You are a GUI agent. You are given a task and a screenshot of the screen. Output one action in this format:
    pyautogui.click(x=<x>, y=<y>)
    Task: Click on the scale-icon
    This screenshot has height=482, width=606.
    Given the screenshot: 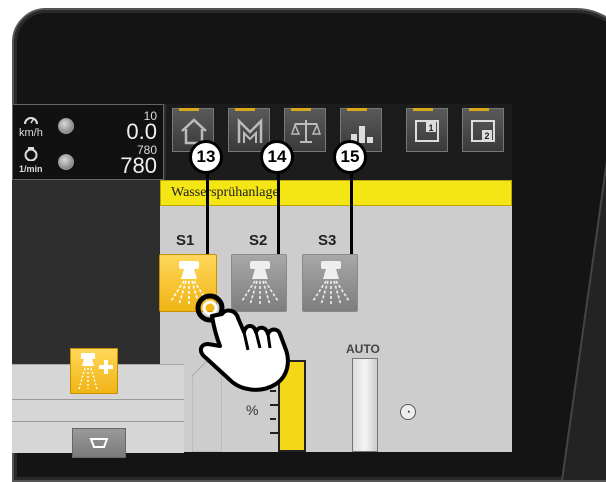 What is the action you would take?
    pyautogui.click(x=306, y=131)
    